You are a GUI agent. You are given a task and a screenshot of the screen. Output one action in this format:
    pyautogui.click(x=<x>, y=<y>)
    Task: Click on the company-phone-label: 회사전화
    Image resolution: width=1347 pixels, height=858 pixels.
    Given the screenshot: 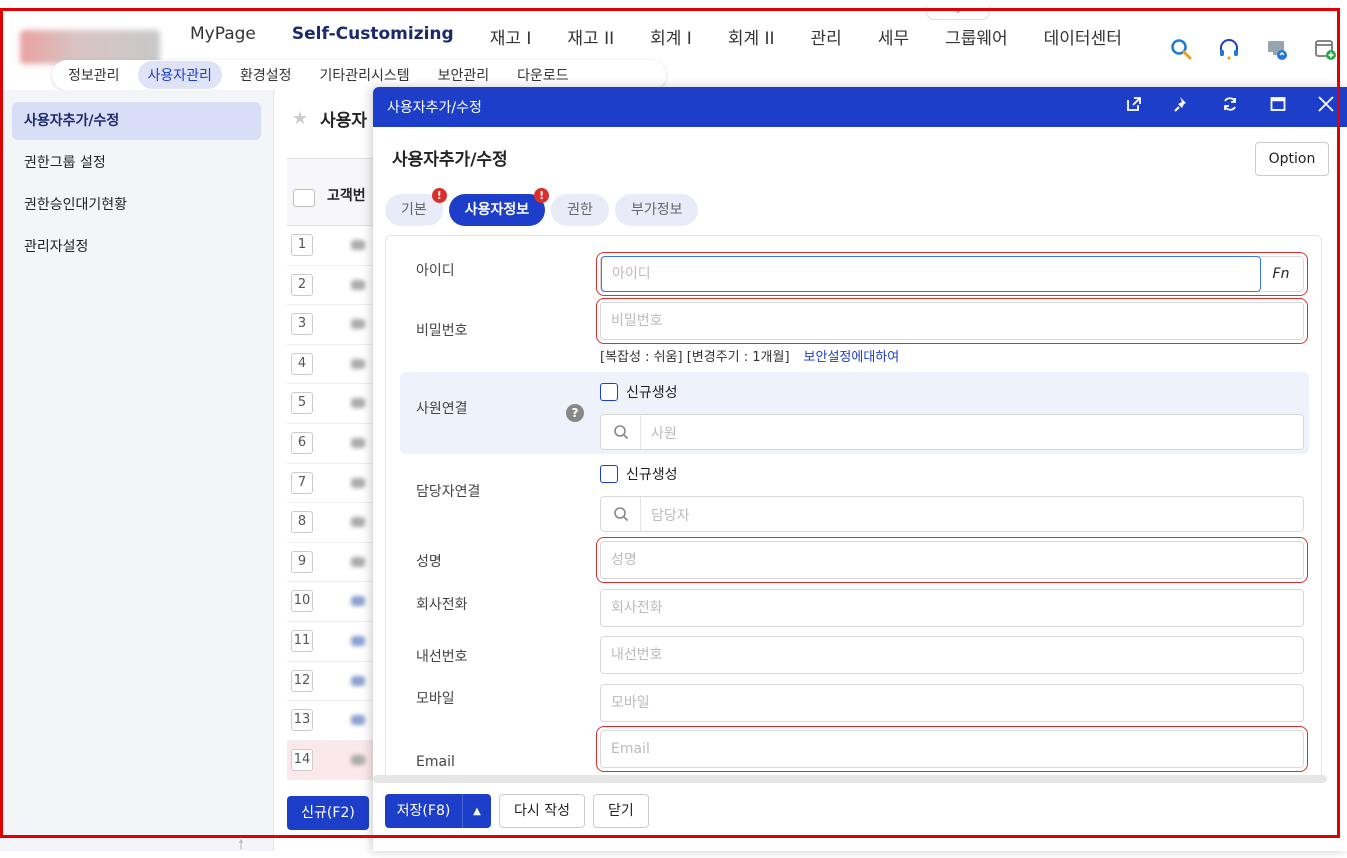 What is the action you would take?
    pyautogui.click(x=442, y=605)
    